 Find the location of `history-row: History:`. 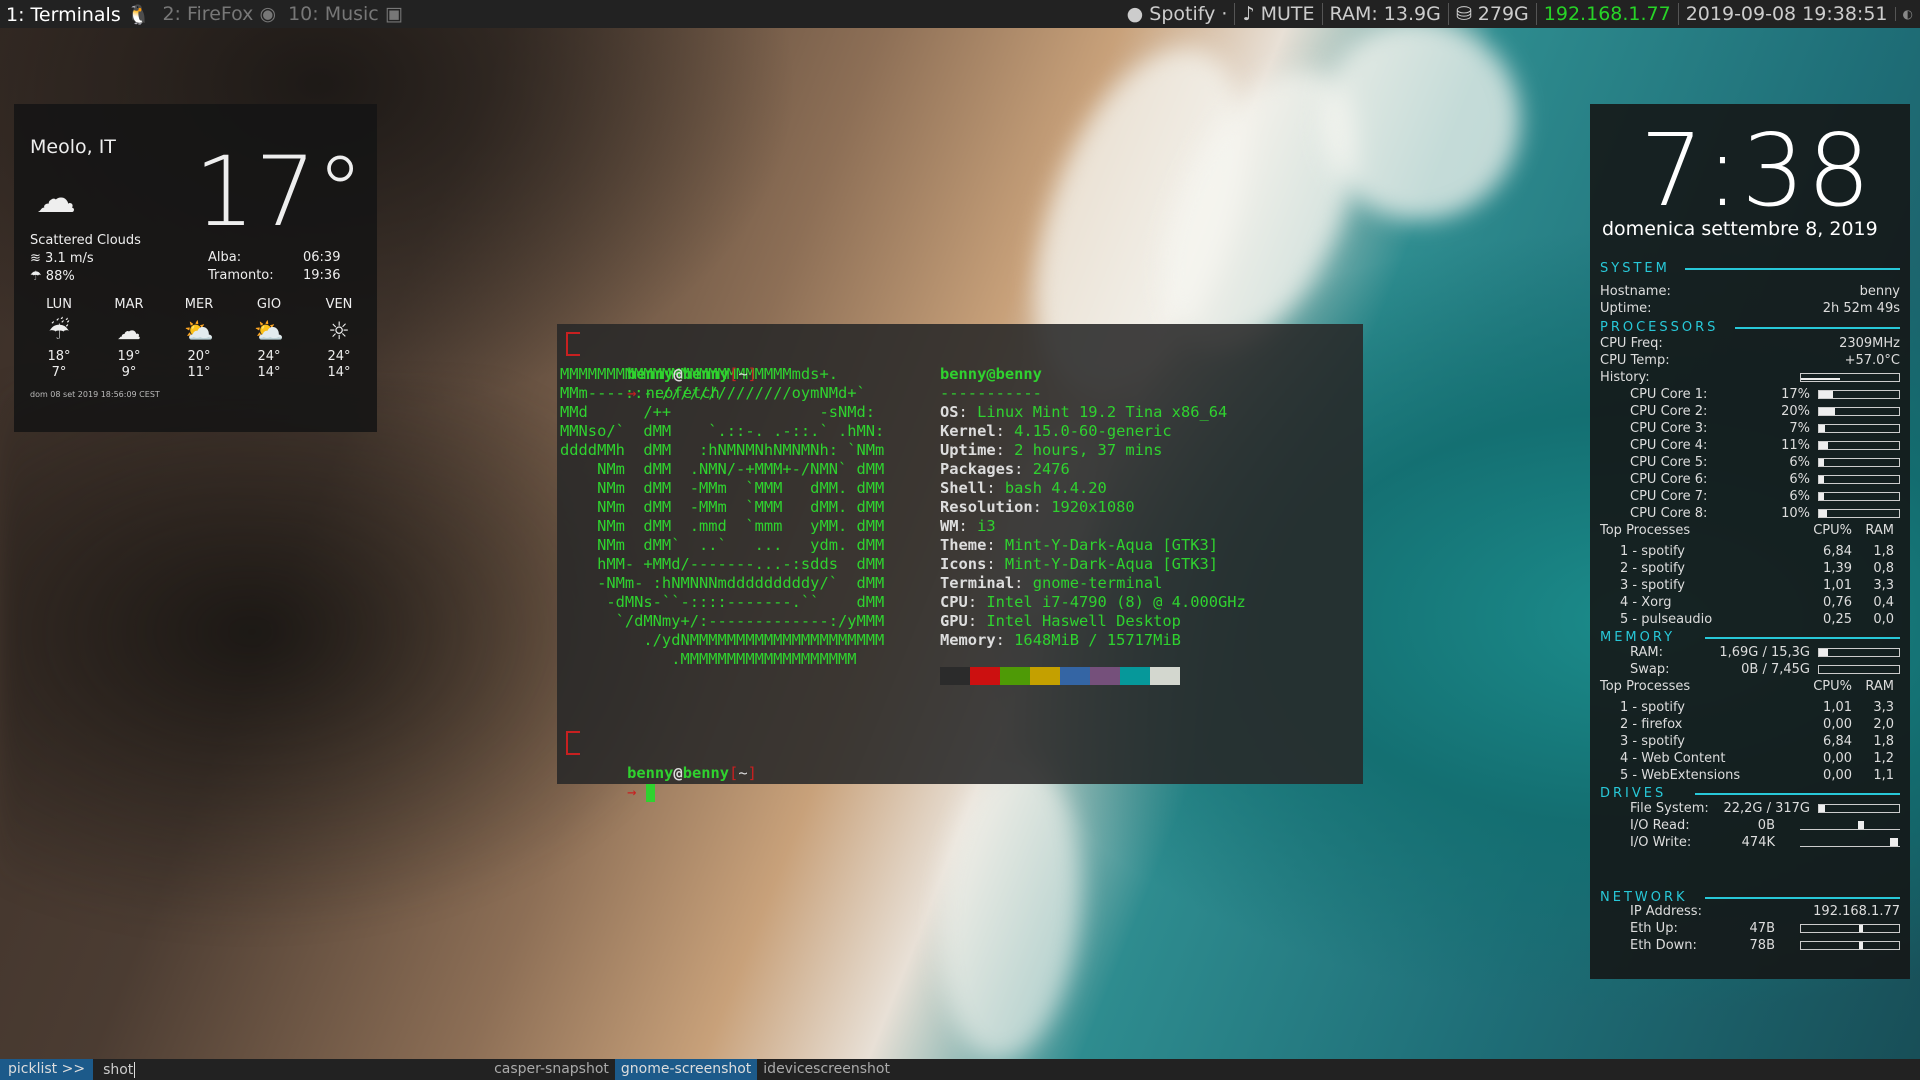

history-row: History: is located at coordinates (1750, 378).